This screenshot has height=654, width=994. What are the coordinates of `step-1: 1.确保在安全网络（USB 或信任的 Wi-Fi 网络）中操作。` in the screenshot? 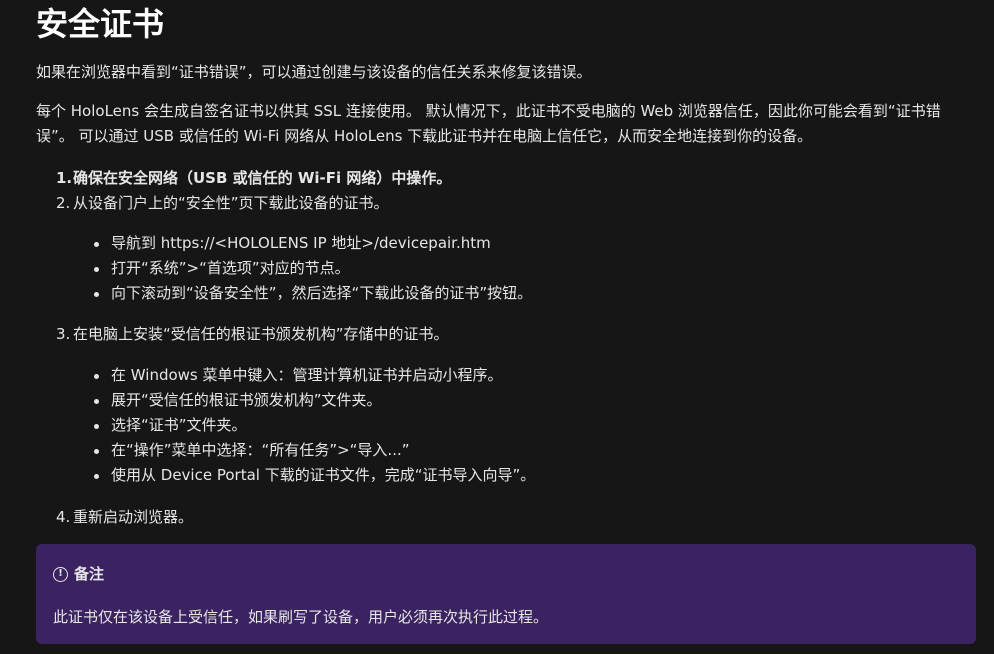 It's located at (253, 178).